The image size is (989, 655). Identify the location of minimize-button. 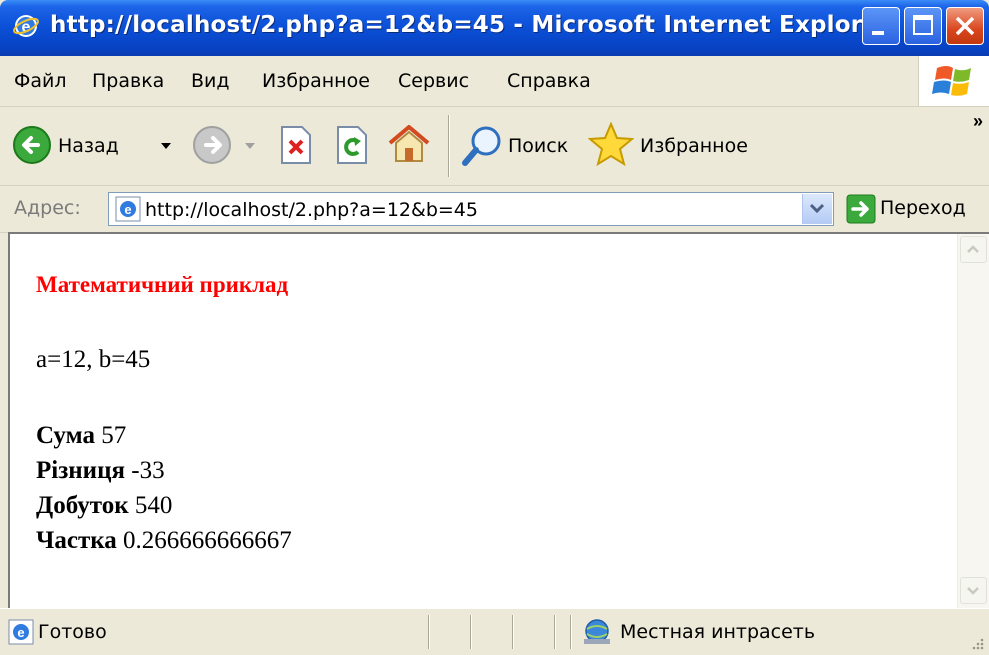
(881, 26).